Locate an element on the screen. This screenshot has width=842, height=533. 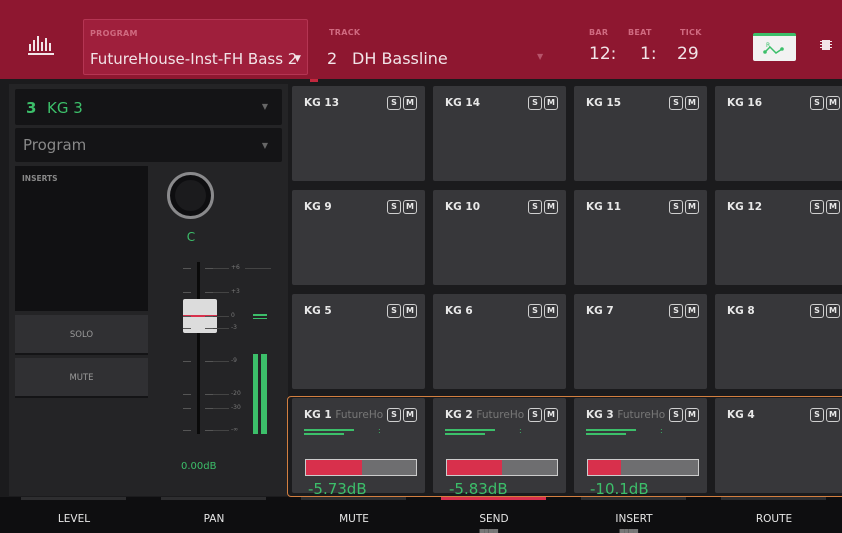
pad: KG 2 FutureHo S M: -5.83dB is located at coordinates (499, 448).